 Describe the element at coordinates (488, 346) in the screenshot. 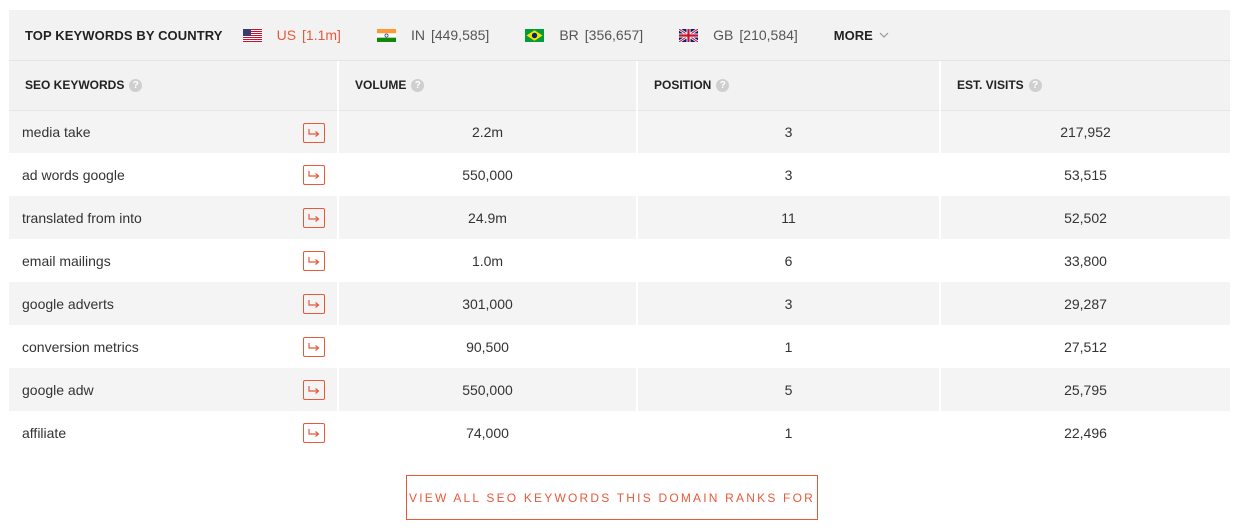

I see `volume-cell: 90,500` at that location.